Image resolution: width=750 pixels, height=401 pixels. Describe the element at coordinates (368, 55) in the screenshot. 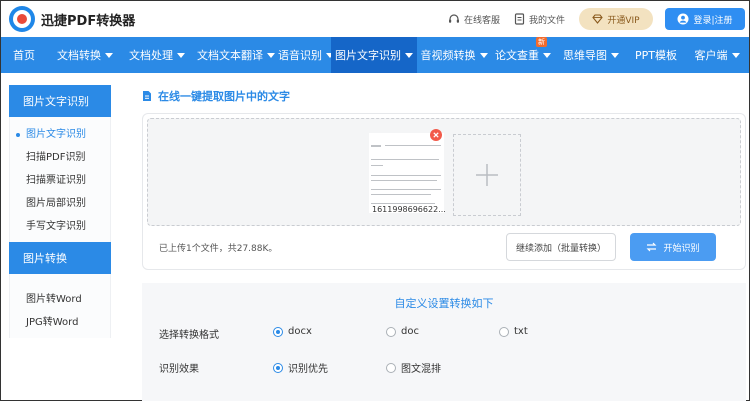

I see `nav-label: 图片文字识别` at that location.